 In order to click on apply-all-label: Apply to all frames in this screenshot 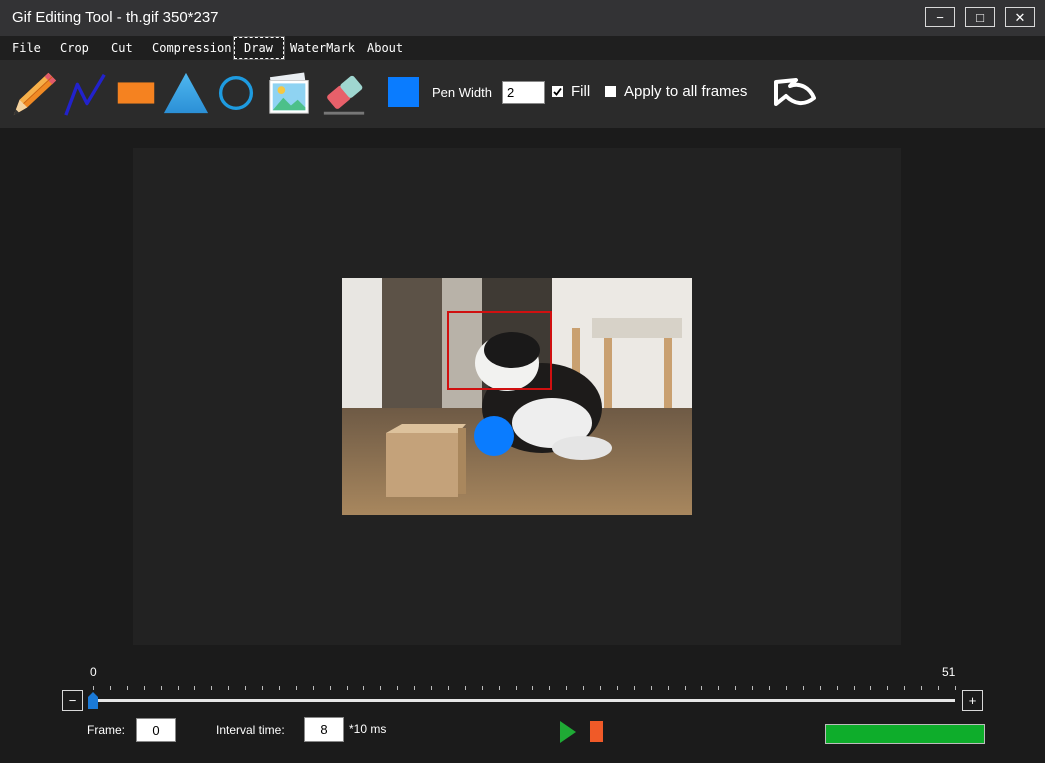, I will do `click(686, 91)`.